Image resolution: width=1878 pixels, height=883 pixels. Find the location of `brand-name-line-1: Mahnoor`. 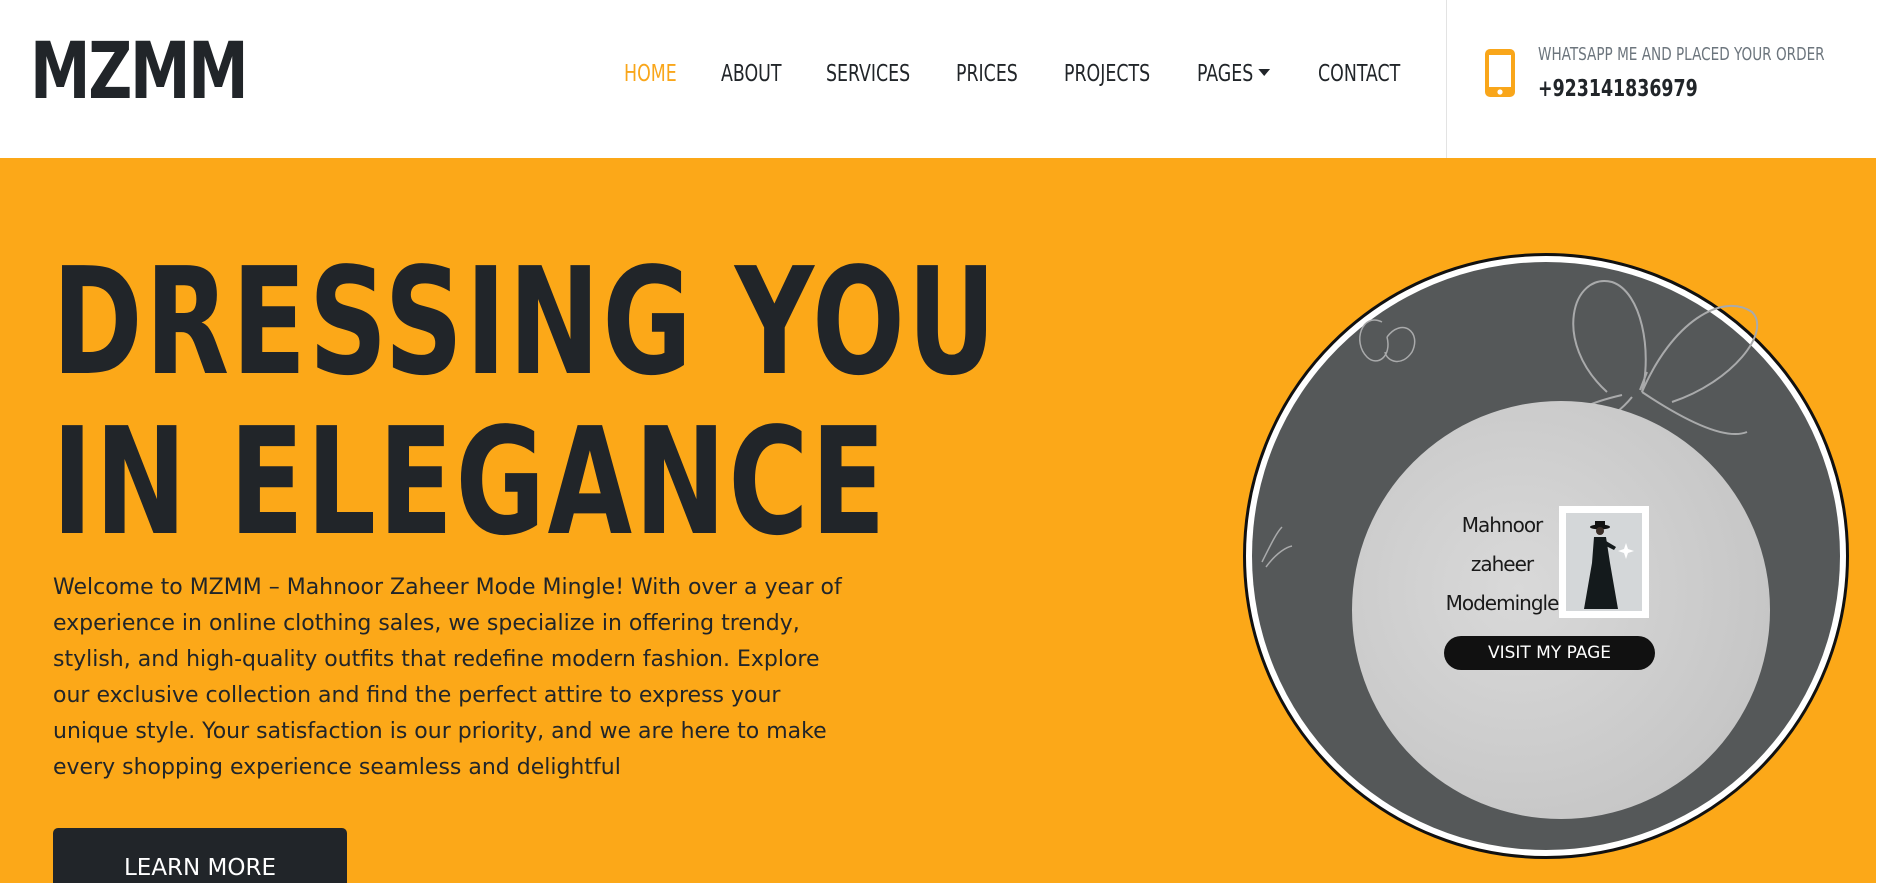

brand-name-line-1: Mahnoor is located at coordinates (1502, 525).